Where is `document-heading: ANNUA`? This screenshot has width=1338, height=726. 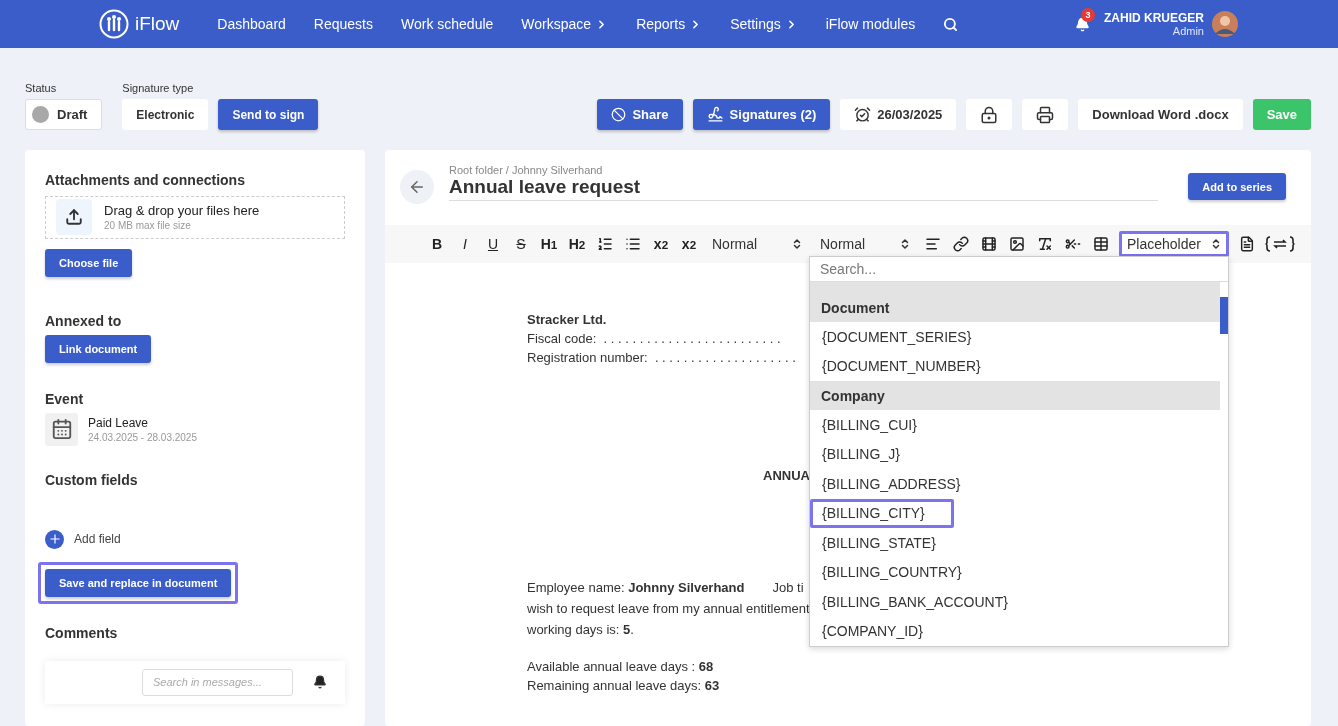
document-heading: ANNUA is located at coordinates (786, 476).